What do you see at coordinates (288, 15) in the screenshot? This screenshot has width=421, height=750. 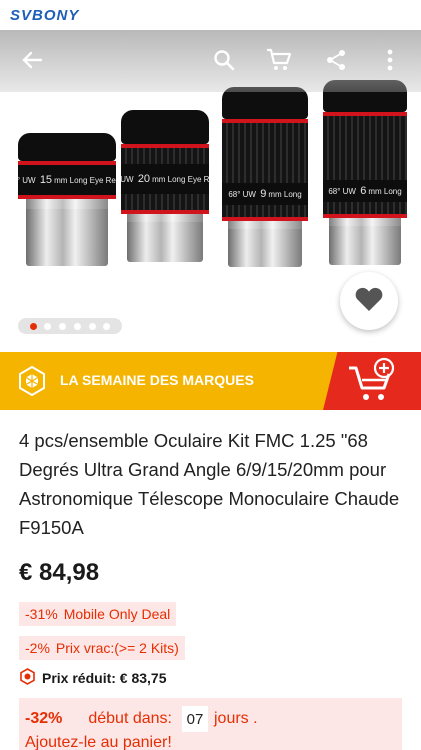 I see `network-type: 4G` at bounding box center [288, 15].